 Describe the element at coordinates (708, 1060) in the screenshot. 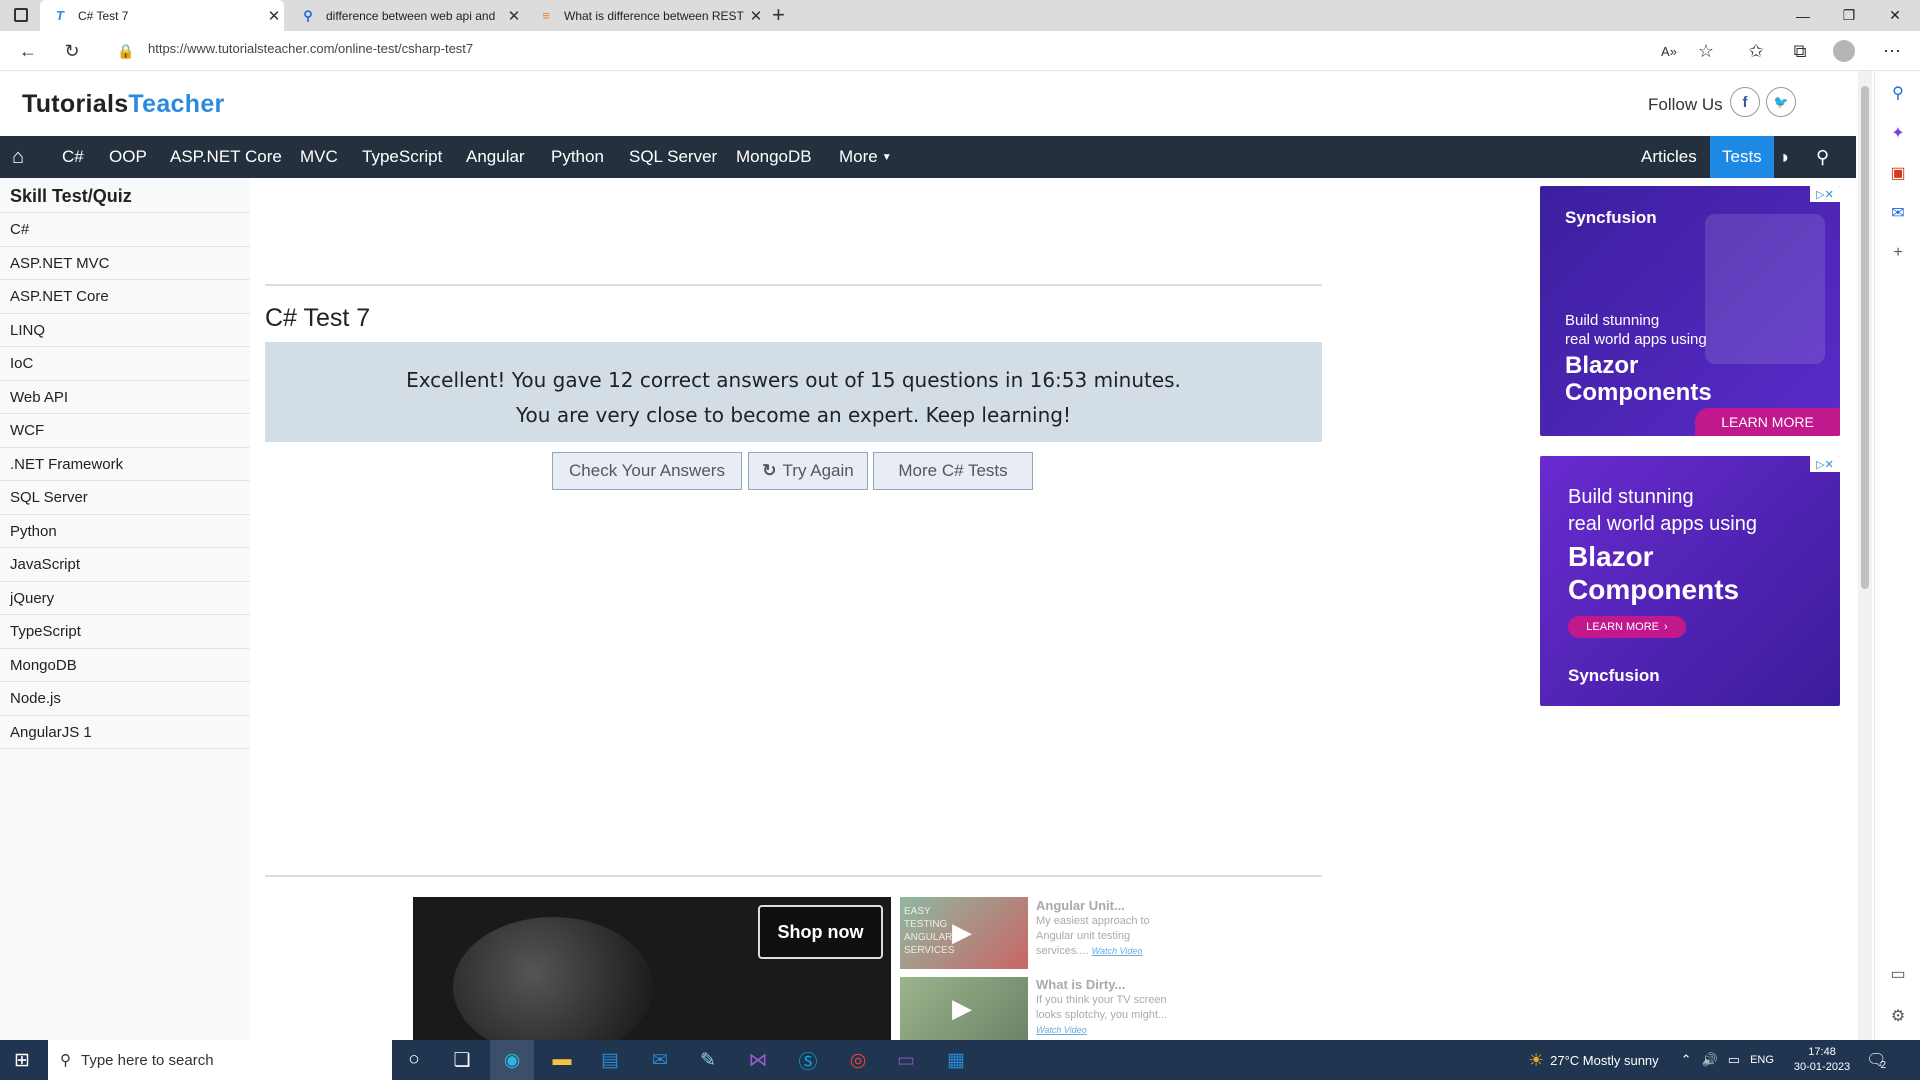

I see `notepad-icon: ✎` at that location.